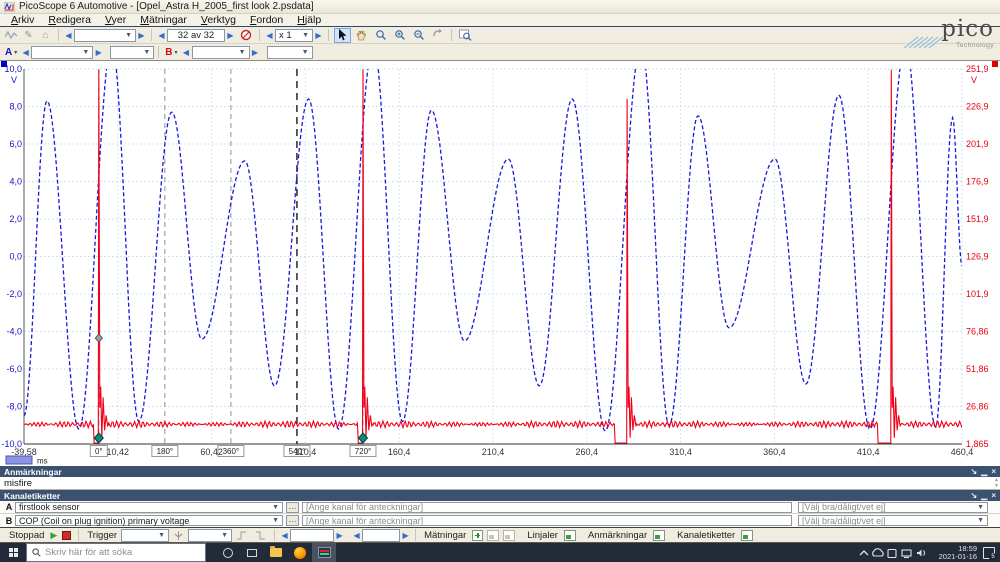  I want to click on rulers-button, so click(569, 535).